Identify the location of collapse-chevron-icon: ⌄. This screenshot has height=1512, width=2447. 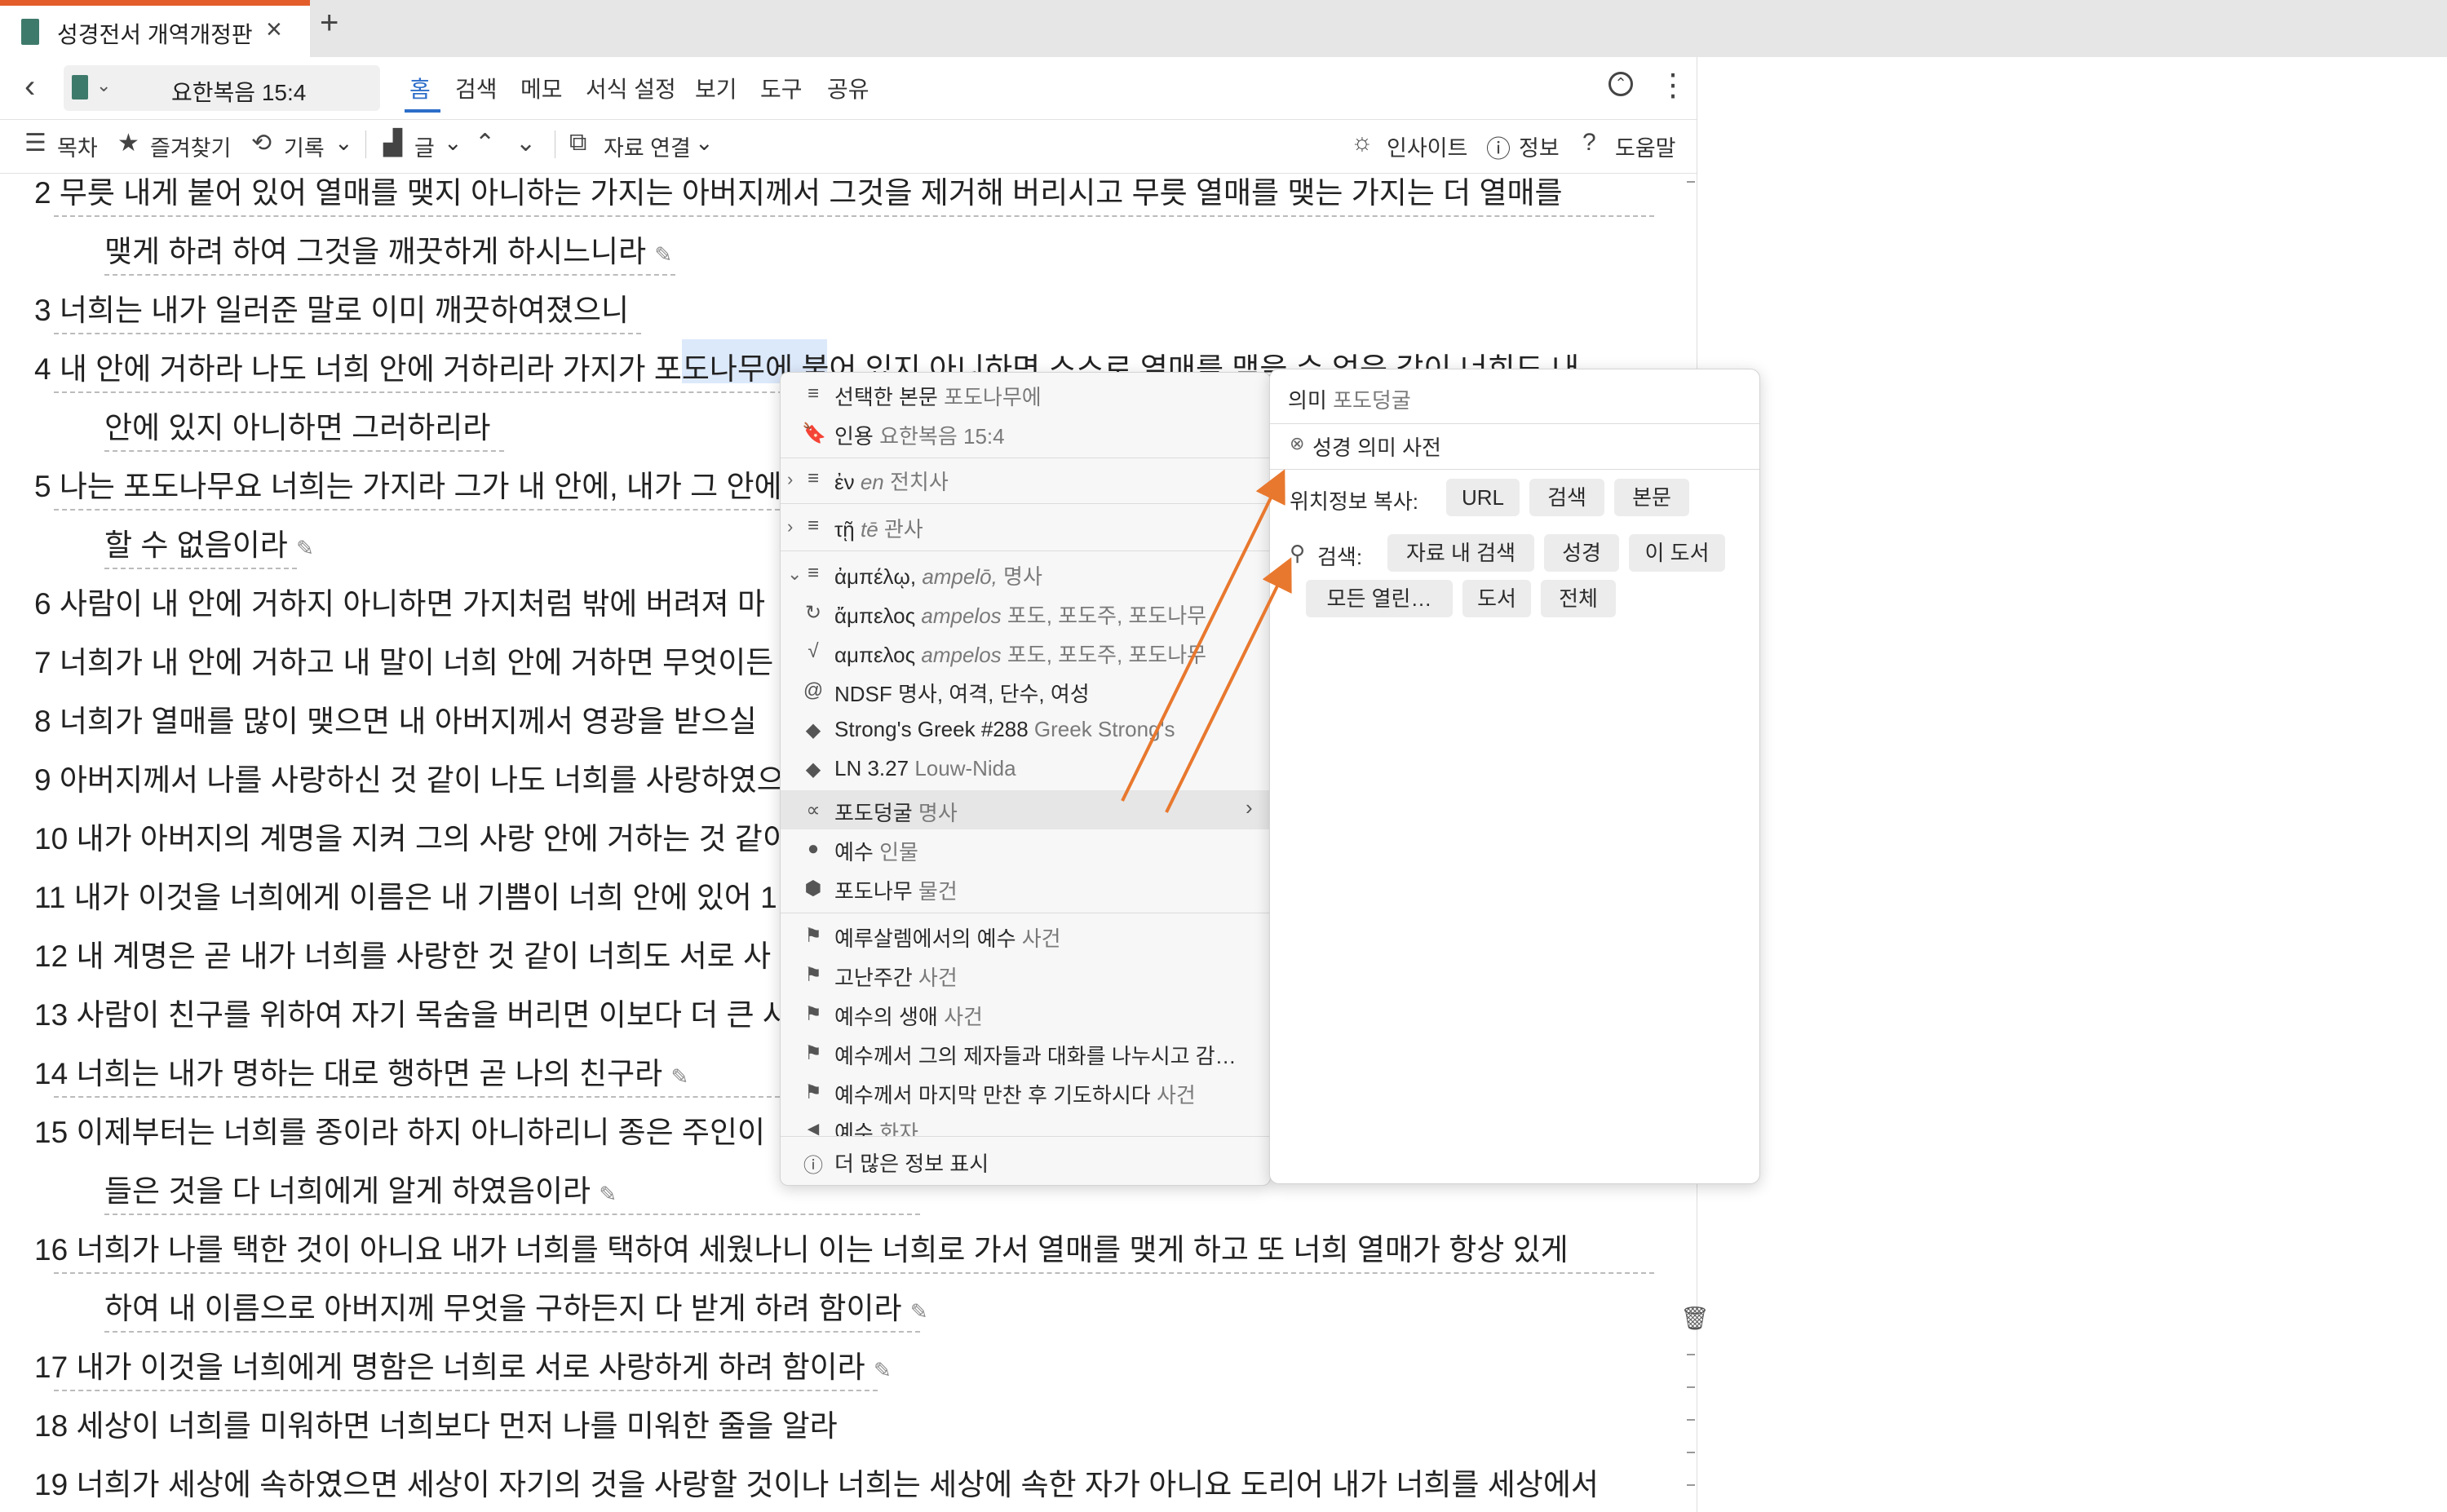
(794, 575).